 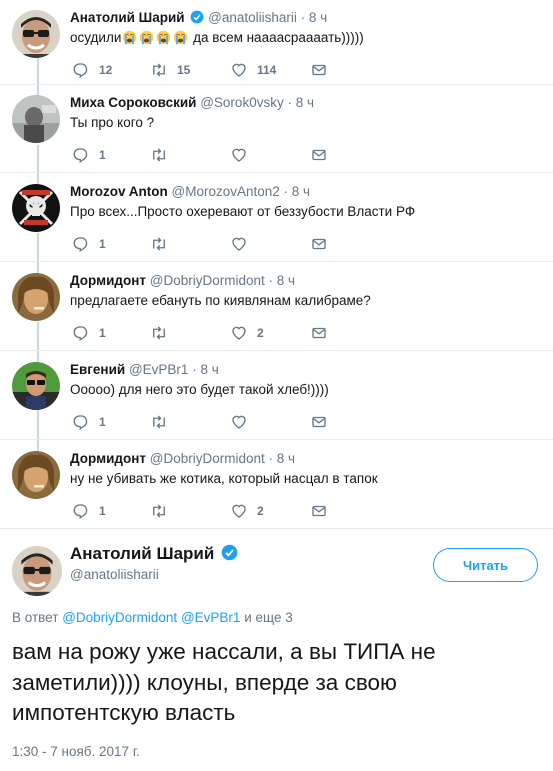 I want to click on tweet-text: Ты про кого ?, so click(x=112, y=122).